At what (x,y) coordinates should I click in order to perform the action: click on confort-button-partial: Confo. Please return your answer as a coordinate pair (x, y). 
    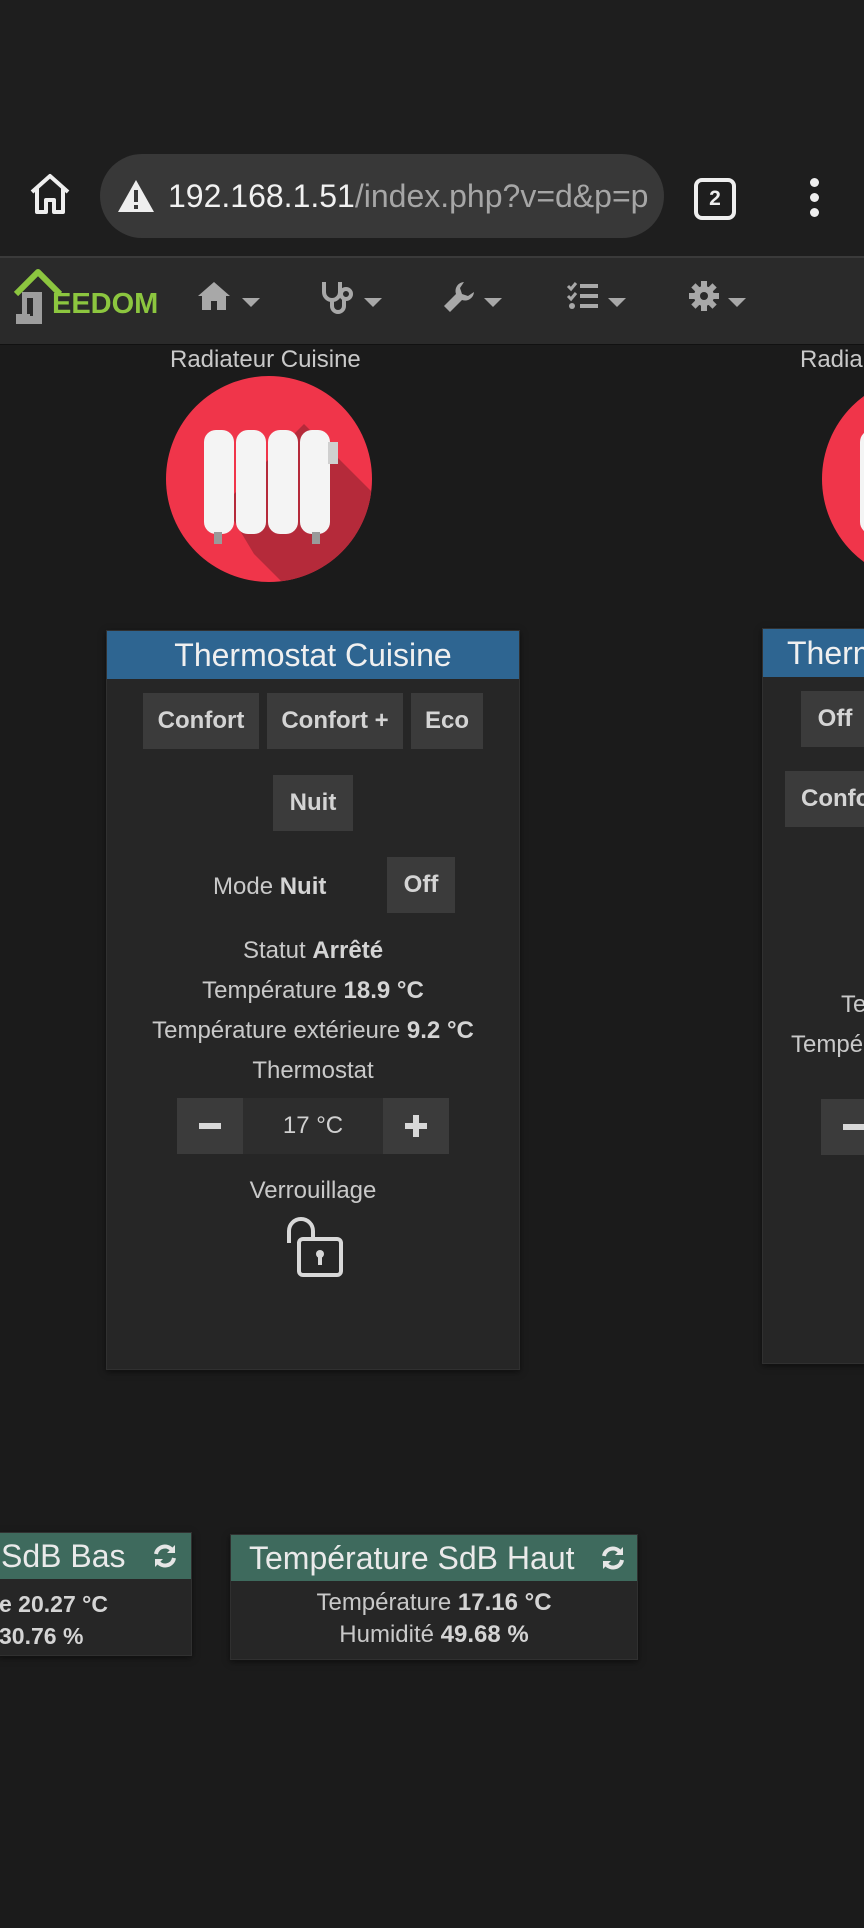
    Looking at the image, I should click on (824, 799).